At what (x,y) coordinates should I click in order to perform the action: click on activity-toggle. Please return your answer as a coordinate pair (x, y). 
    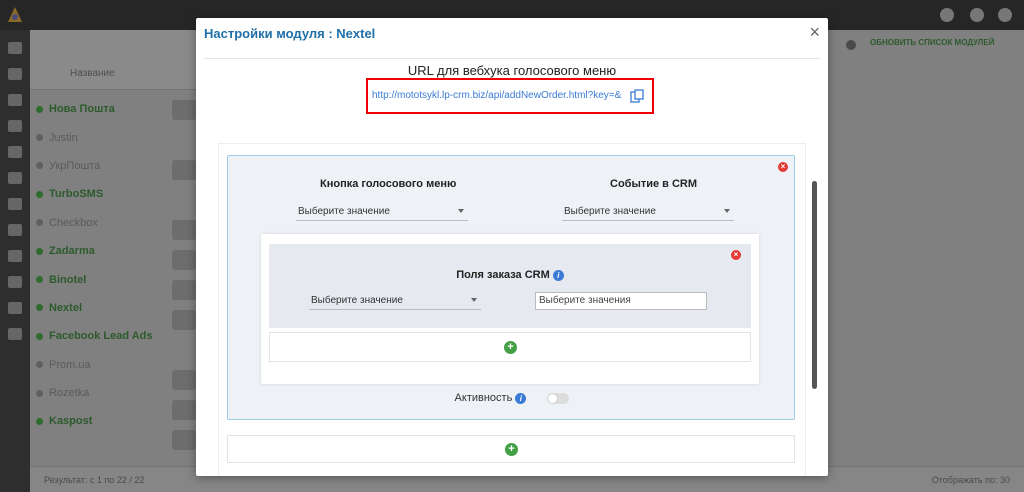
    Looking at the image, I should click on (558, 398).